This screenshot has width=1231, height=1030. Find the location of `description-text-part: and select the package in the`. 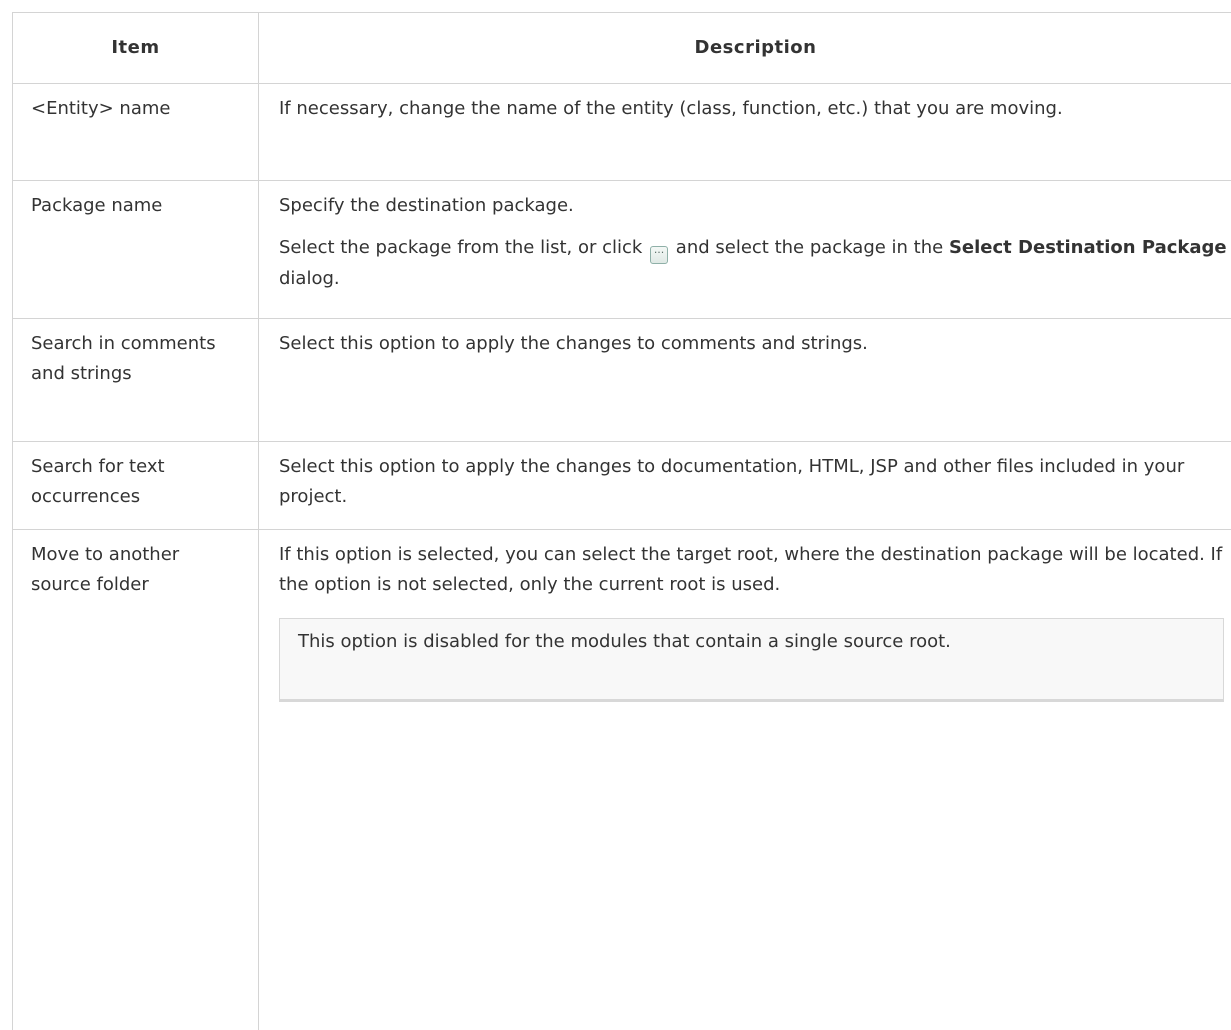

description-text-part: and select the package in the is located at coordinates (809, 247).